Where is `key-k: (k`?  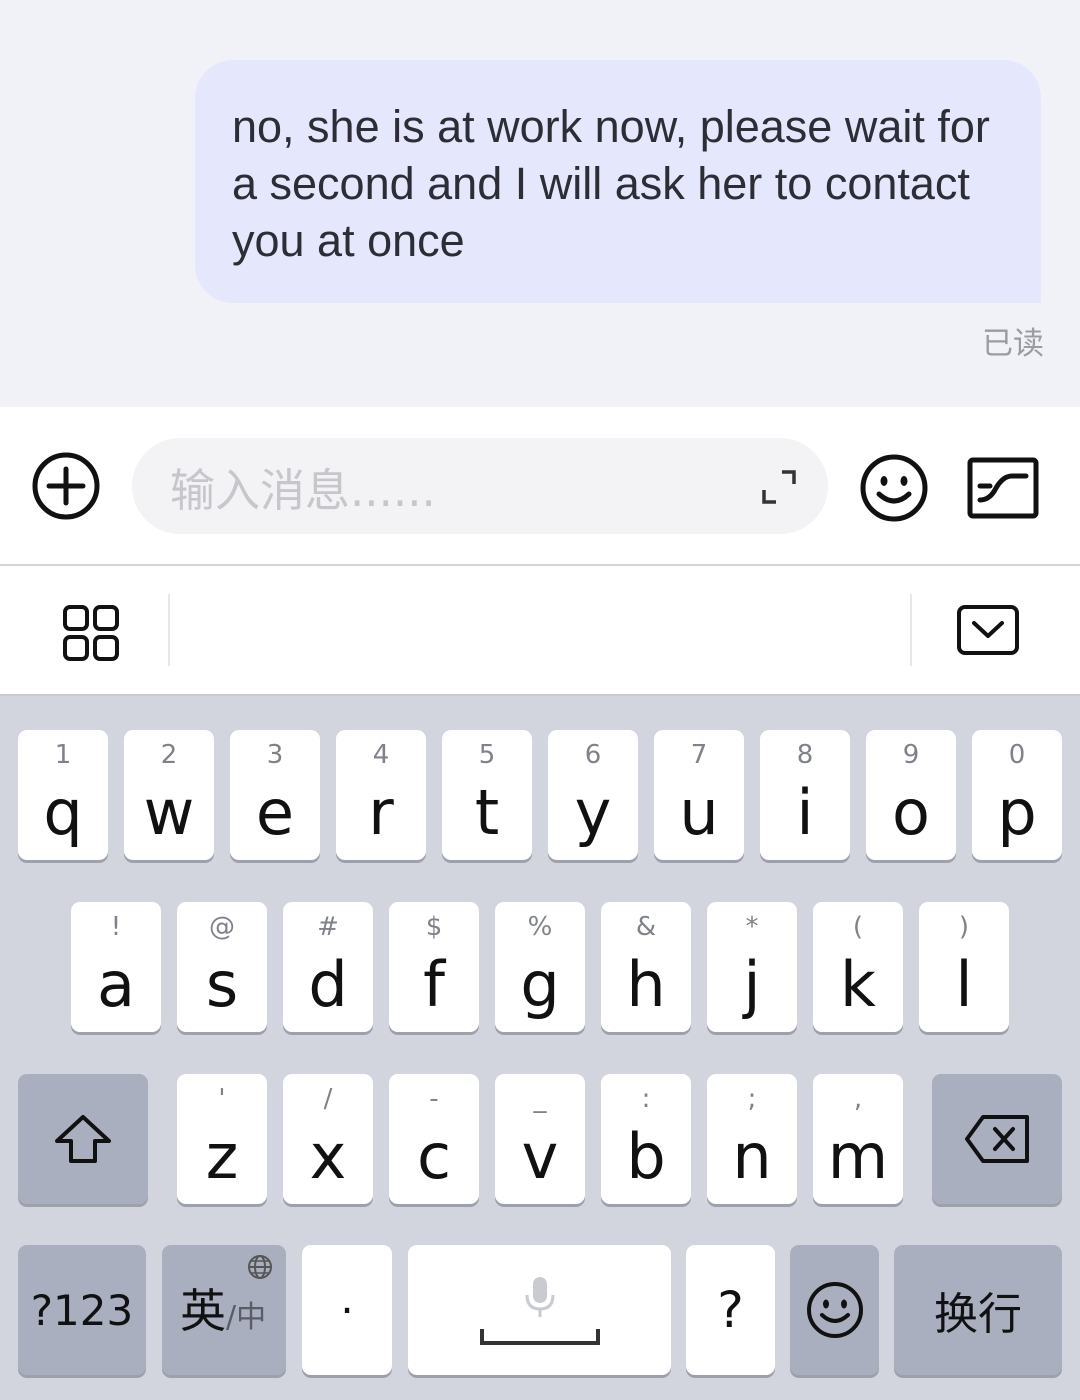
key-k: (k is located at coordinates (858, 967).